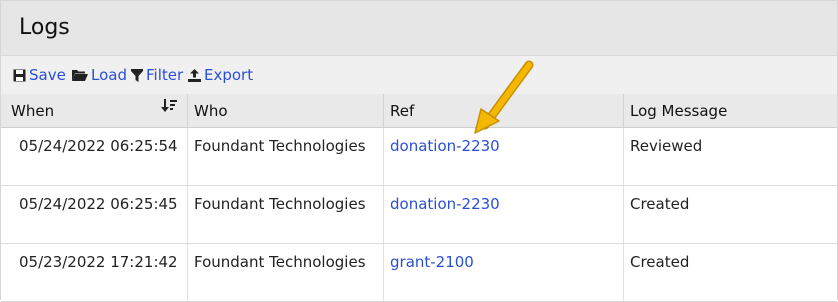 The width and height of the screenshot is (838, 302). Describe the element at coordinates (80, 75) in the screenshot. I see `folder-open-icon` at that location.